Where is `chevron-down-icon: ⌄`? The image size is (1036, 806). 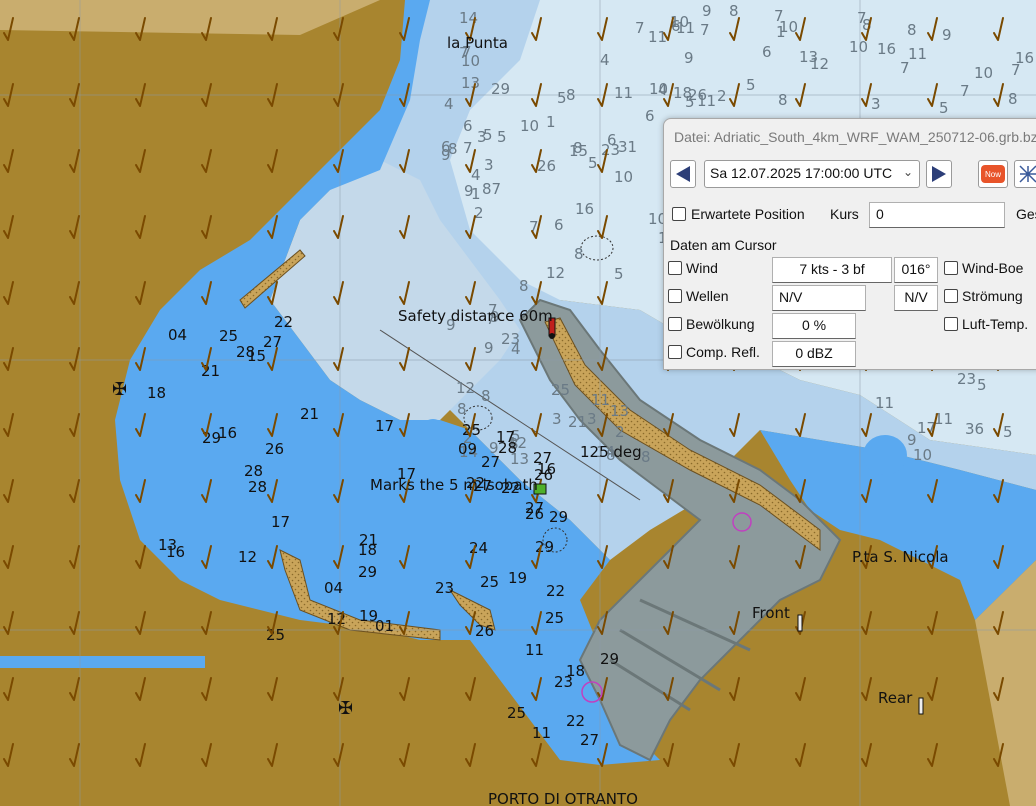 chevron-down-icon: ⌄ is located at coordinates (907, 172).